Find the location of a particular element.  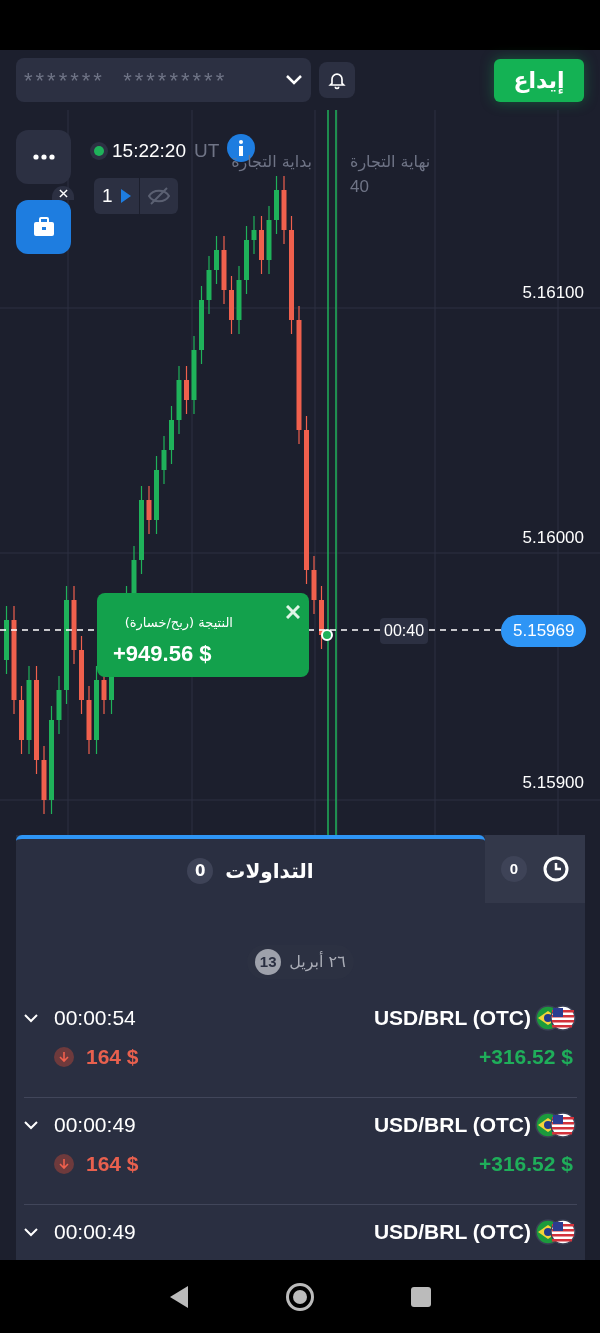

trade-end-value: 40 is located at coordinates (360, 187).